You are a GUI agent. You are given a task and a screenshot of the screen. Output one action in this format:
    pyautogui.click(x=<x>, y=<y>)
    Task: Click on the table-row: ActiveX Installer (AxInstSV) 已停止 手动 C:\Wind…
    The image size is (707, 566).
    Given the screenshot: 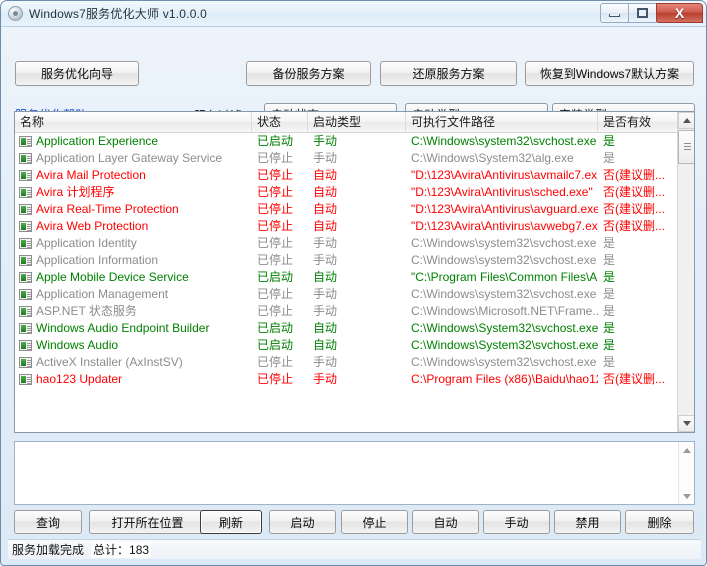 What is the action you would take?
    pyautogui.click(x=354, y=362)
    